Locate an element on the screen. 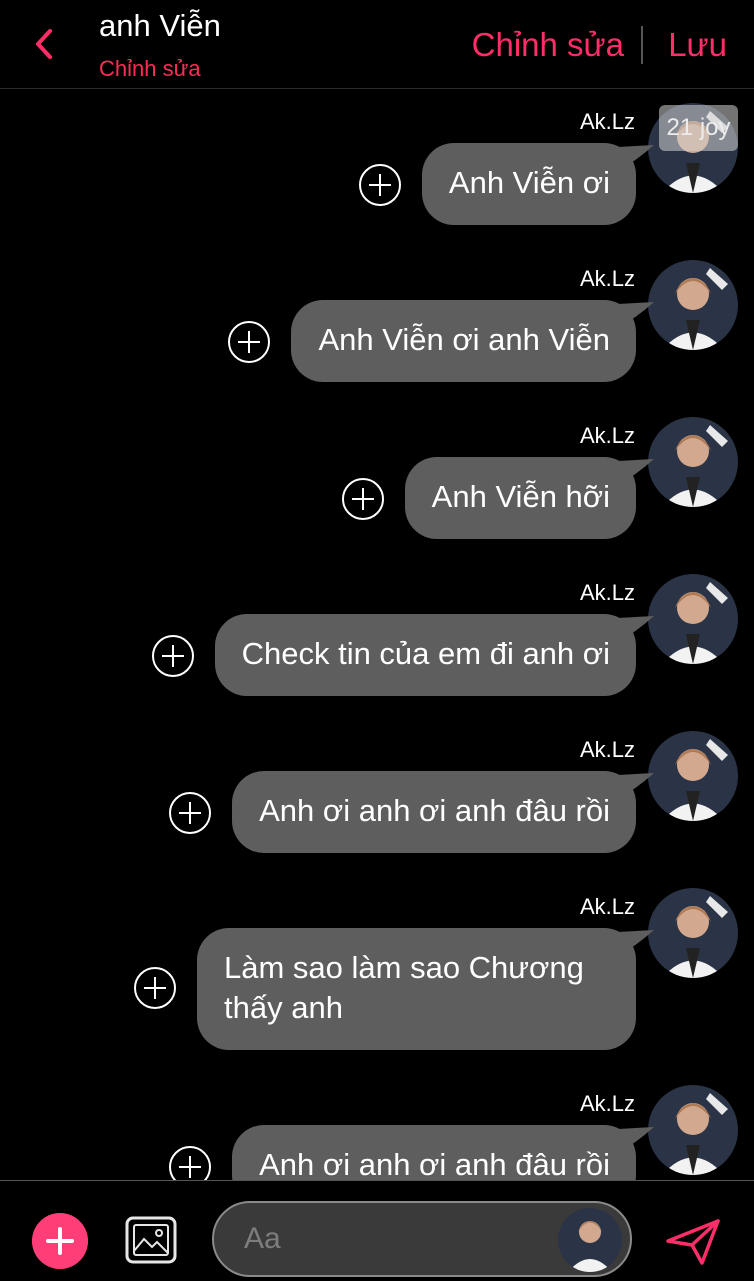  top-bar: anh Viễn Chỉnh sửa Chỉnh sửa Lưu is located at coordinates (377, 44).